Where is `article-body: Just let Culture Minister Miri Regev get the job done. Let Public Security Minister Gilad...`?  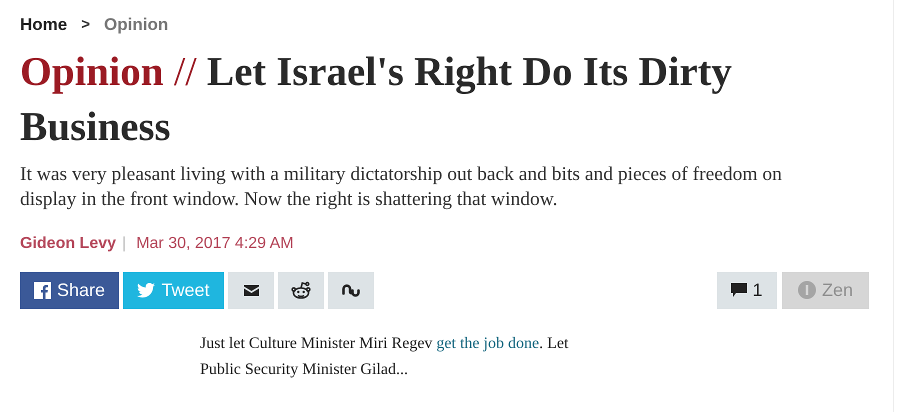 article-body: Just let Culture Minister Miri Regev get the job done. Let Public Security Minister Gilad... is located at coordinates (385, 357).